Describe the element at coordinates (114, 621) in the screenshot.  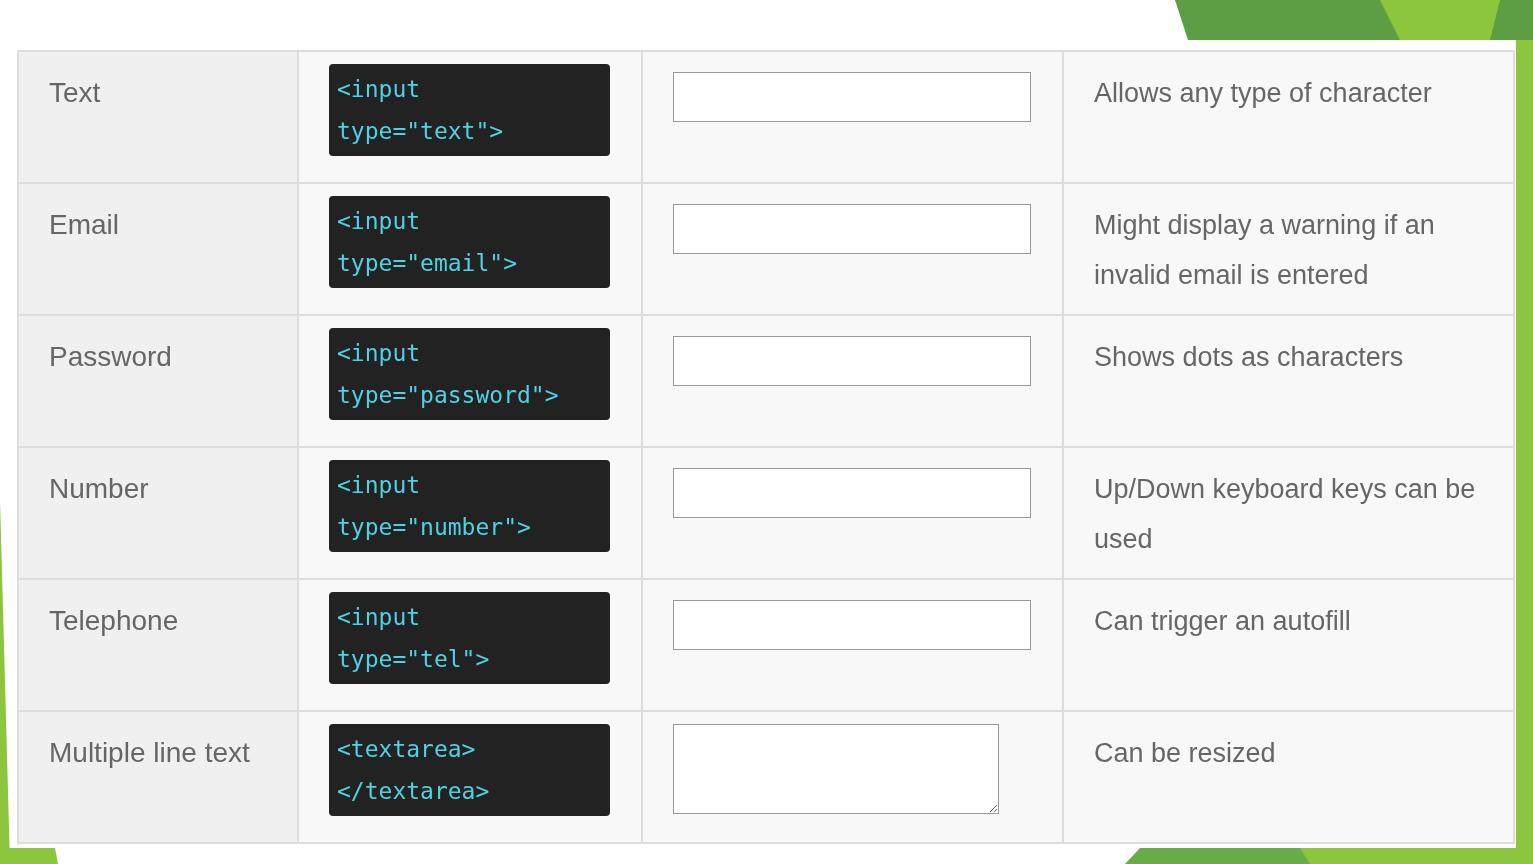
I see `type-label: Telephone` at that location.